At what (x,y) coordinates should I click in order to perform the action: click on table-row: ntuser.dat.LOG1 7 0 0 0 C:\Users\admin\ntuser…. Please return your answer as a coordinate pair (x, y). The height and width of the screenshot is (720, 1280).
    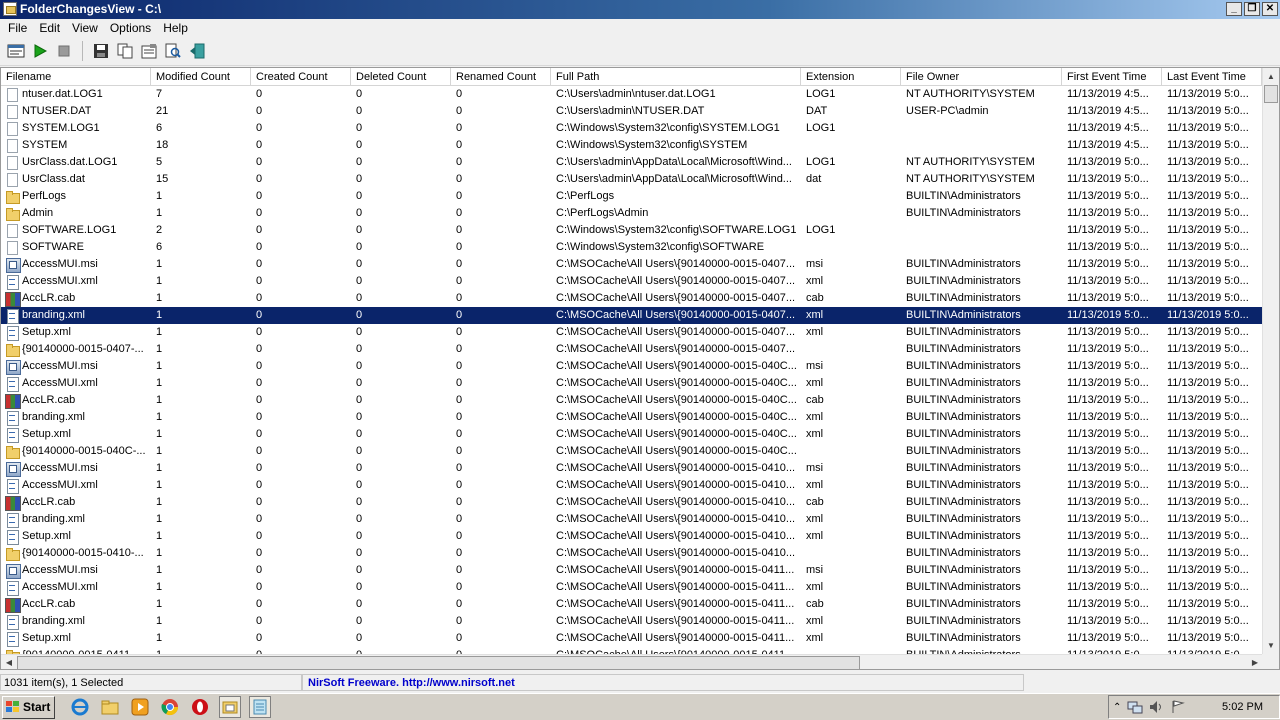
    Looking at the image, I should click on (632, 94).